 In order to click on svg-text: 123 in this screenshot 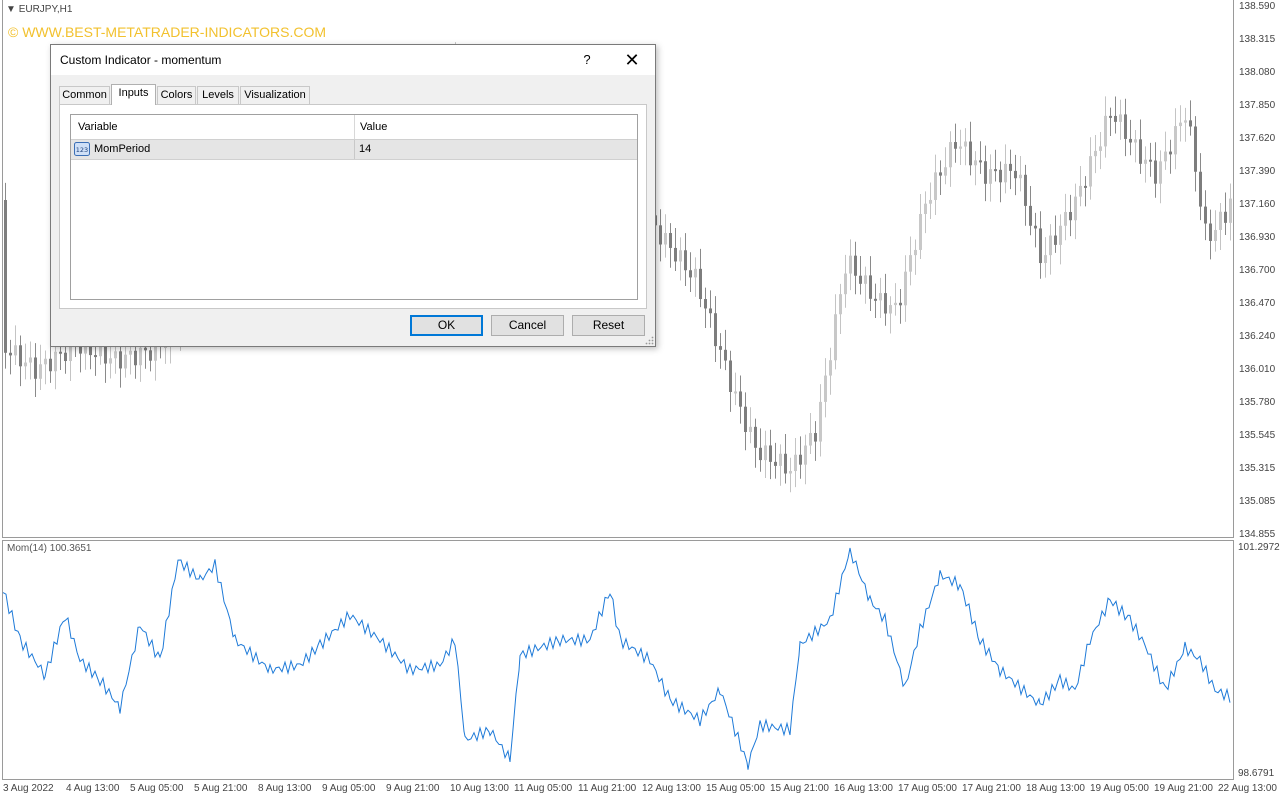, I will do `click(82, 150)`.